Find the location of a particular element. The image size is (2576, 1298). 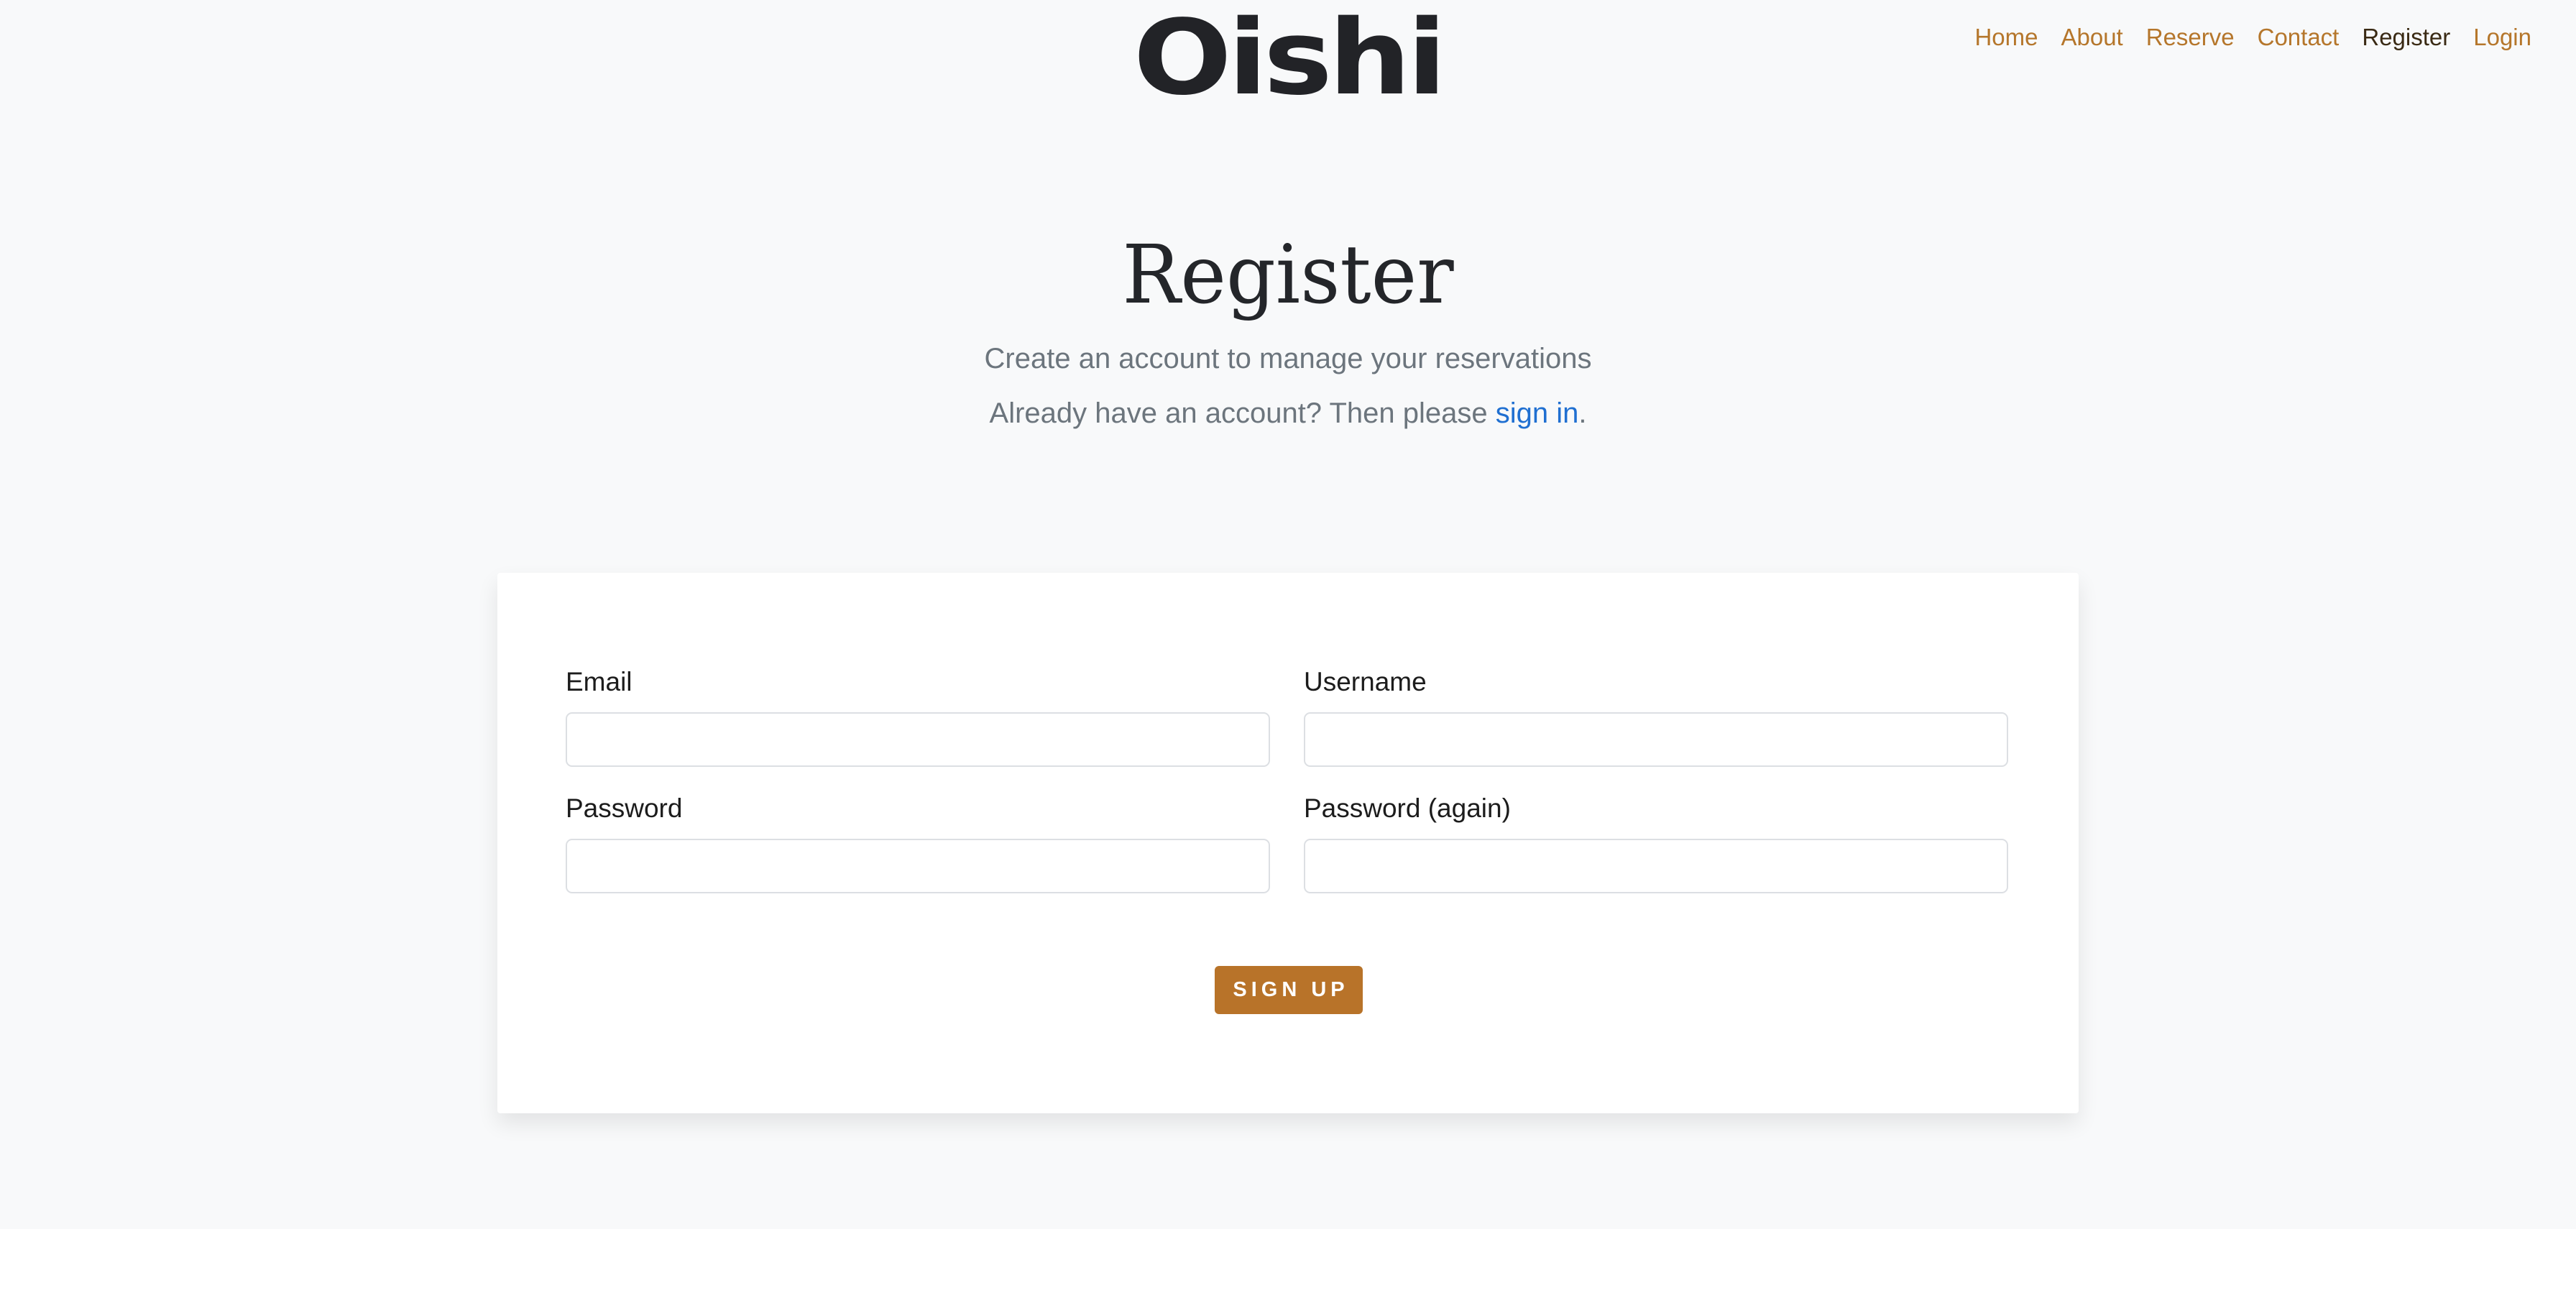

username-field-group: Username is located at coordinates (1656, 716).